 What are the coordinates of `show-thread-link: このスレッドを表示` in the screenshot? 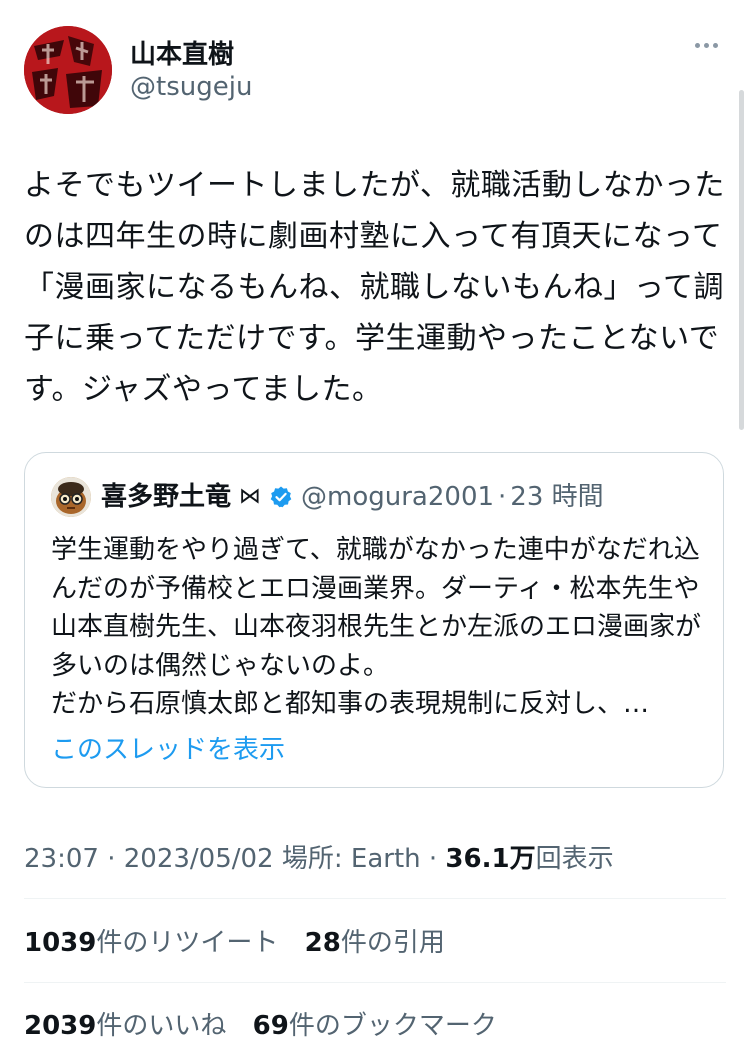 It's located at (168, 747).